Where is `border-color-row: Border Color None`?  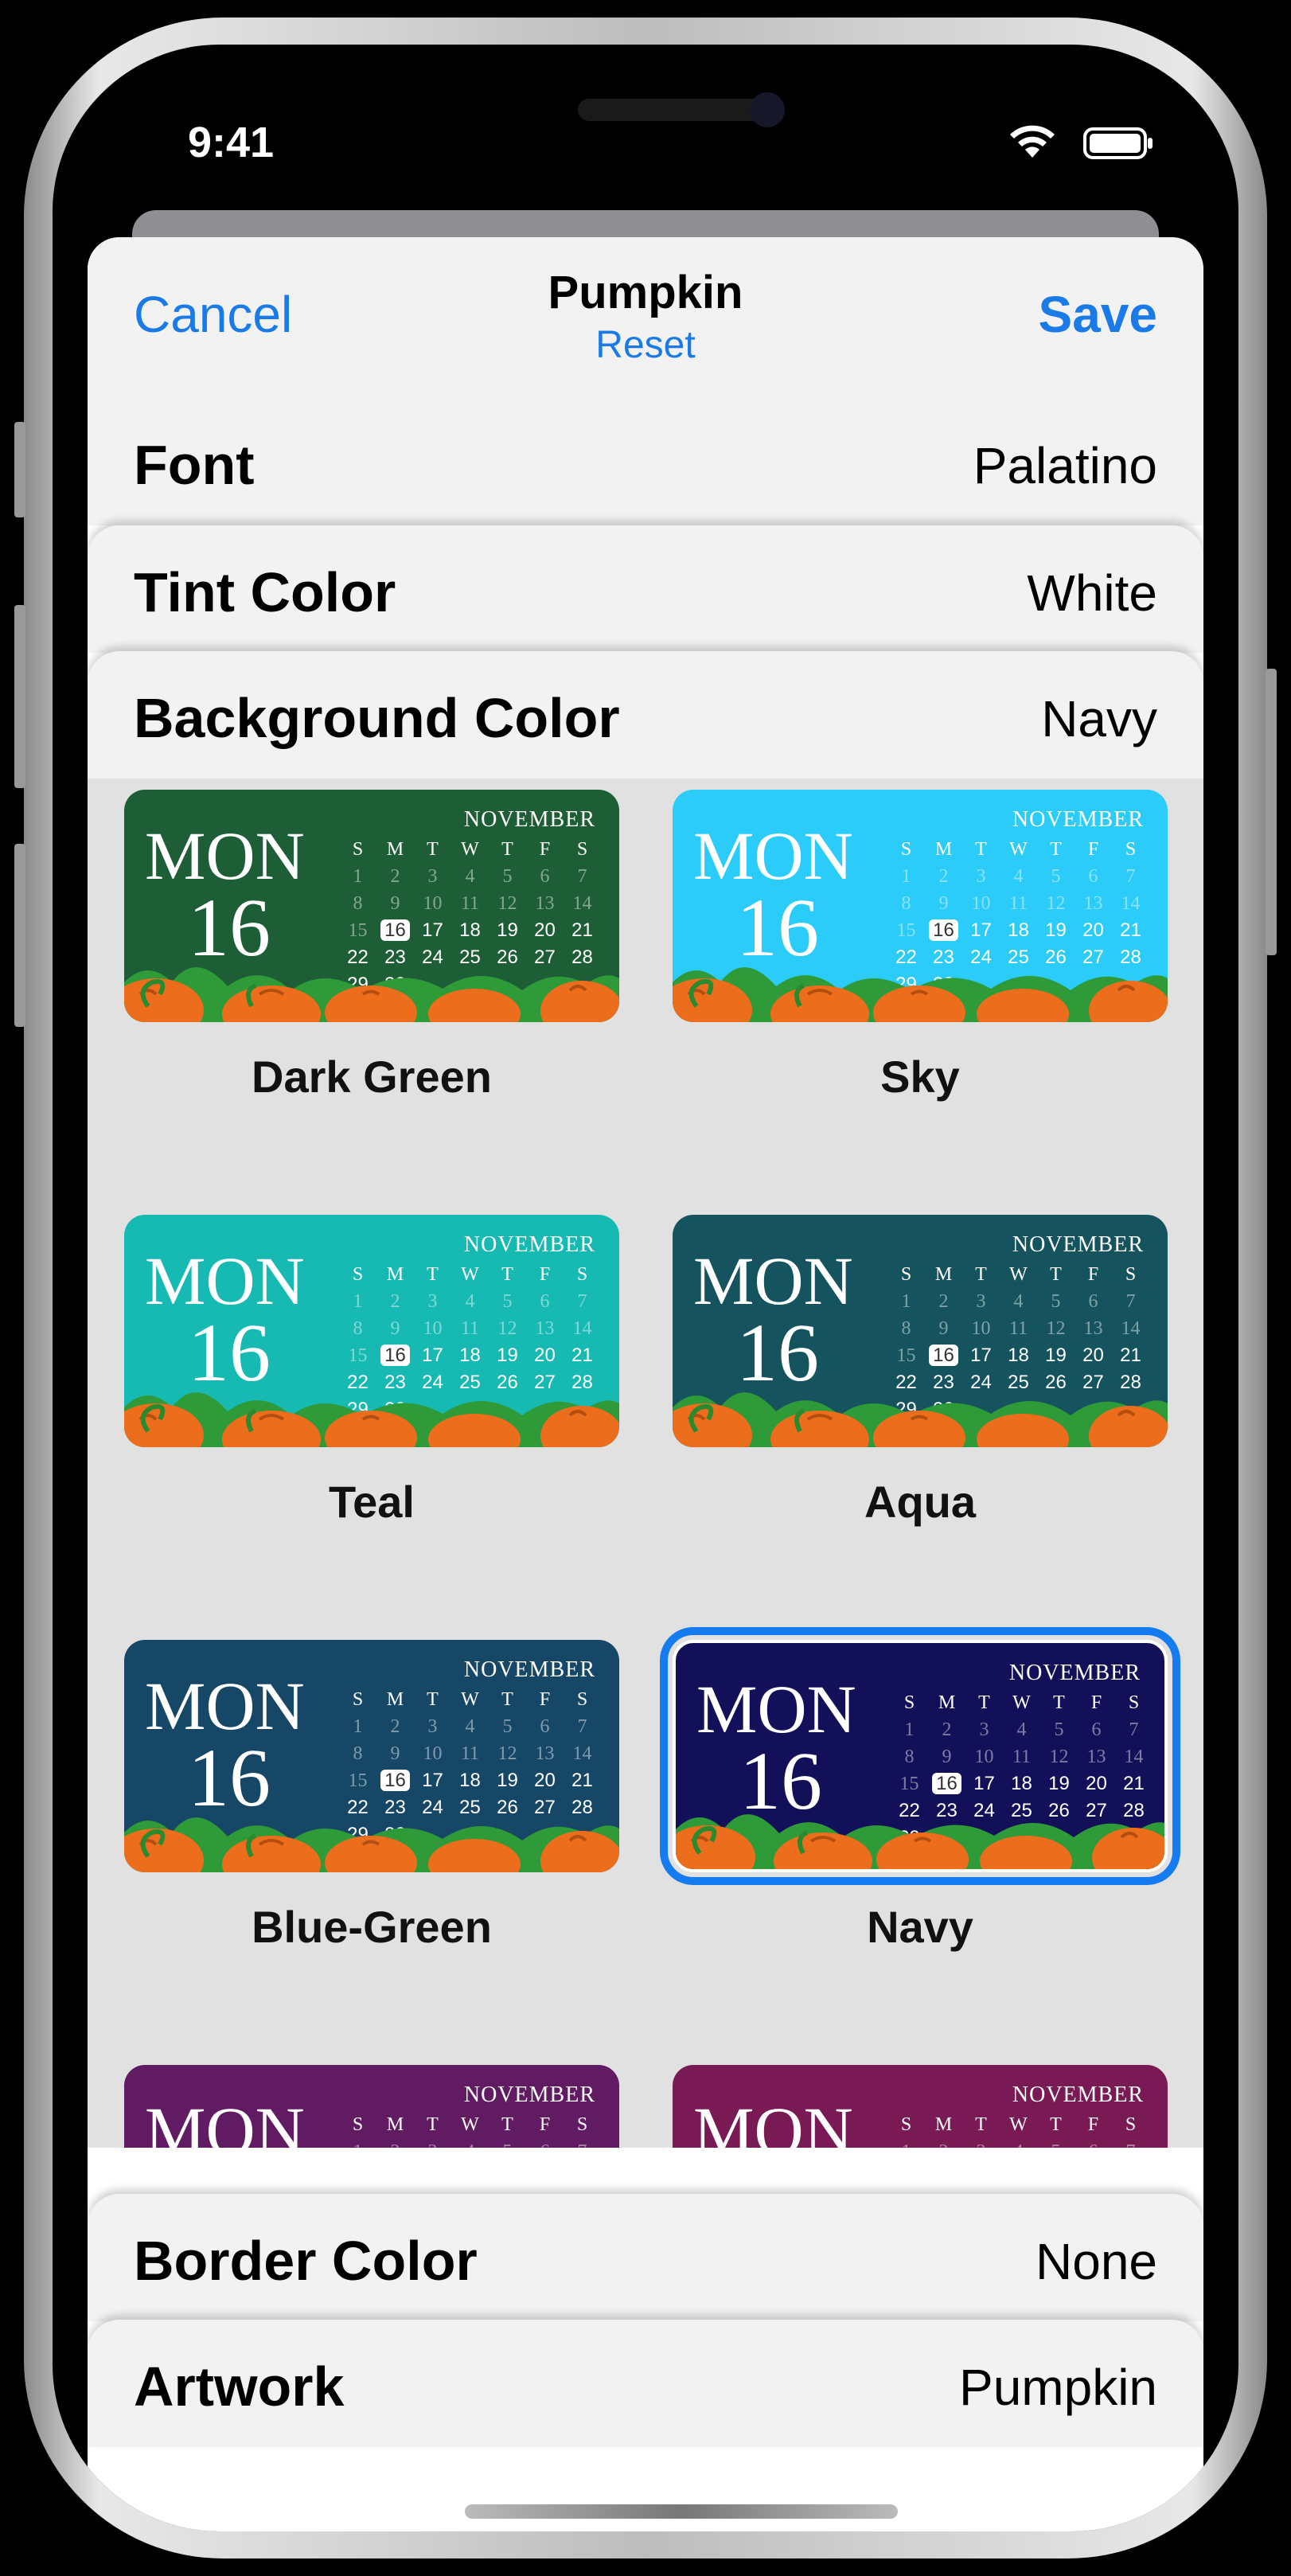
border-color-row: Border Color None is located at coordinates (645, 2257).